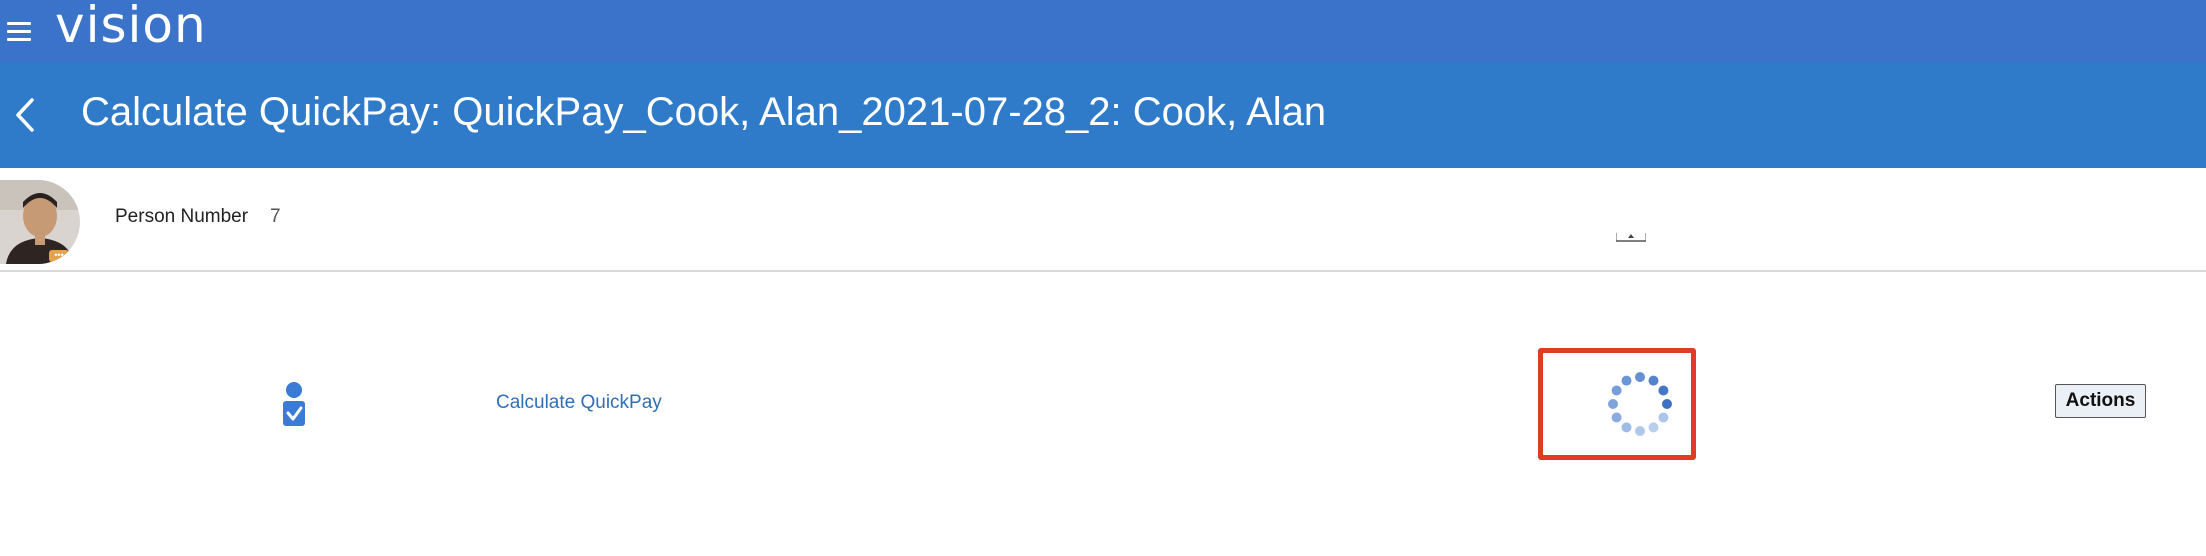 Image resolution: width=2206 pixels, height=556 pixels. Describe the element at coordinates (40, 222) in the screenshot. I see `avatar: •••` at that location.